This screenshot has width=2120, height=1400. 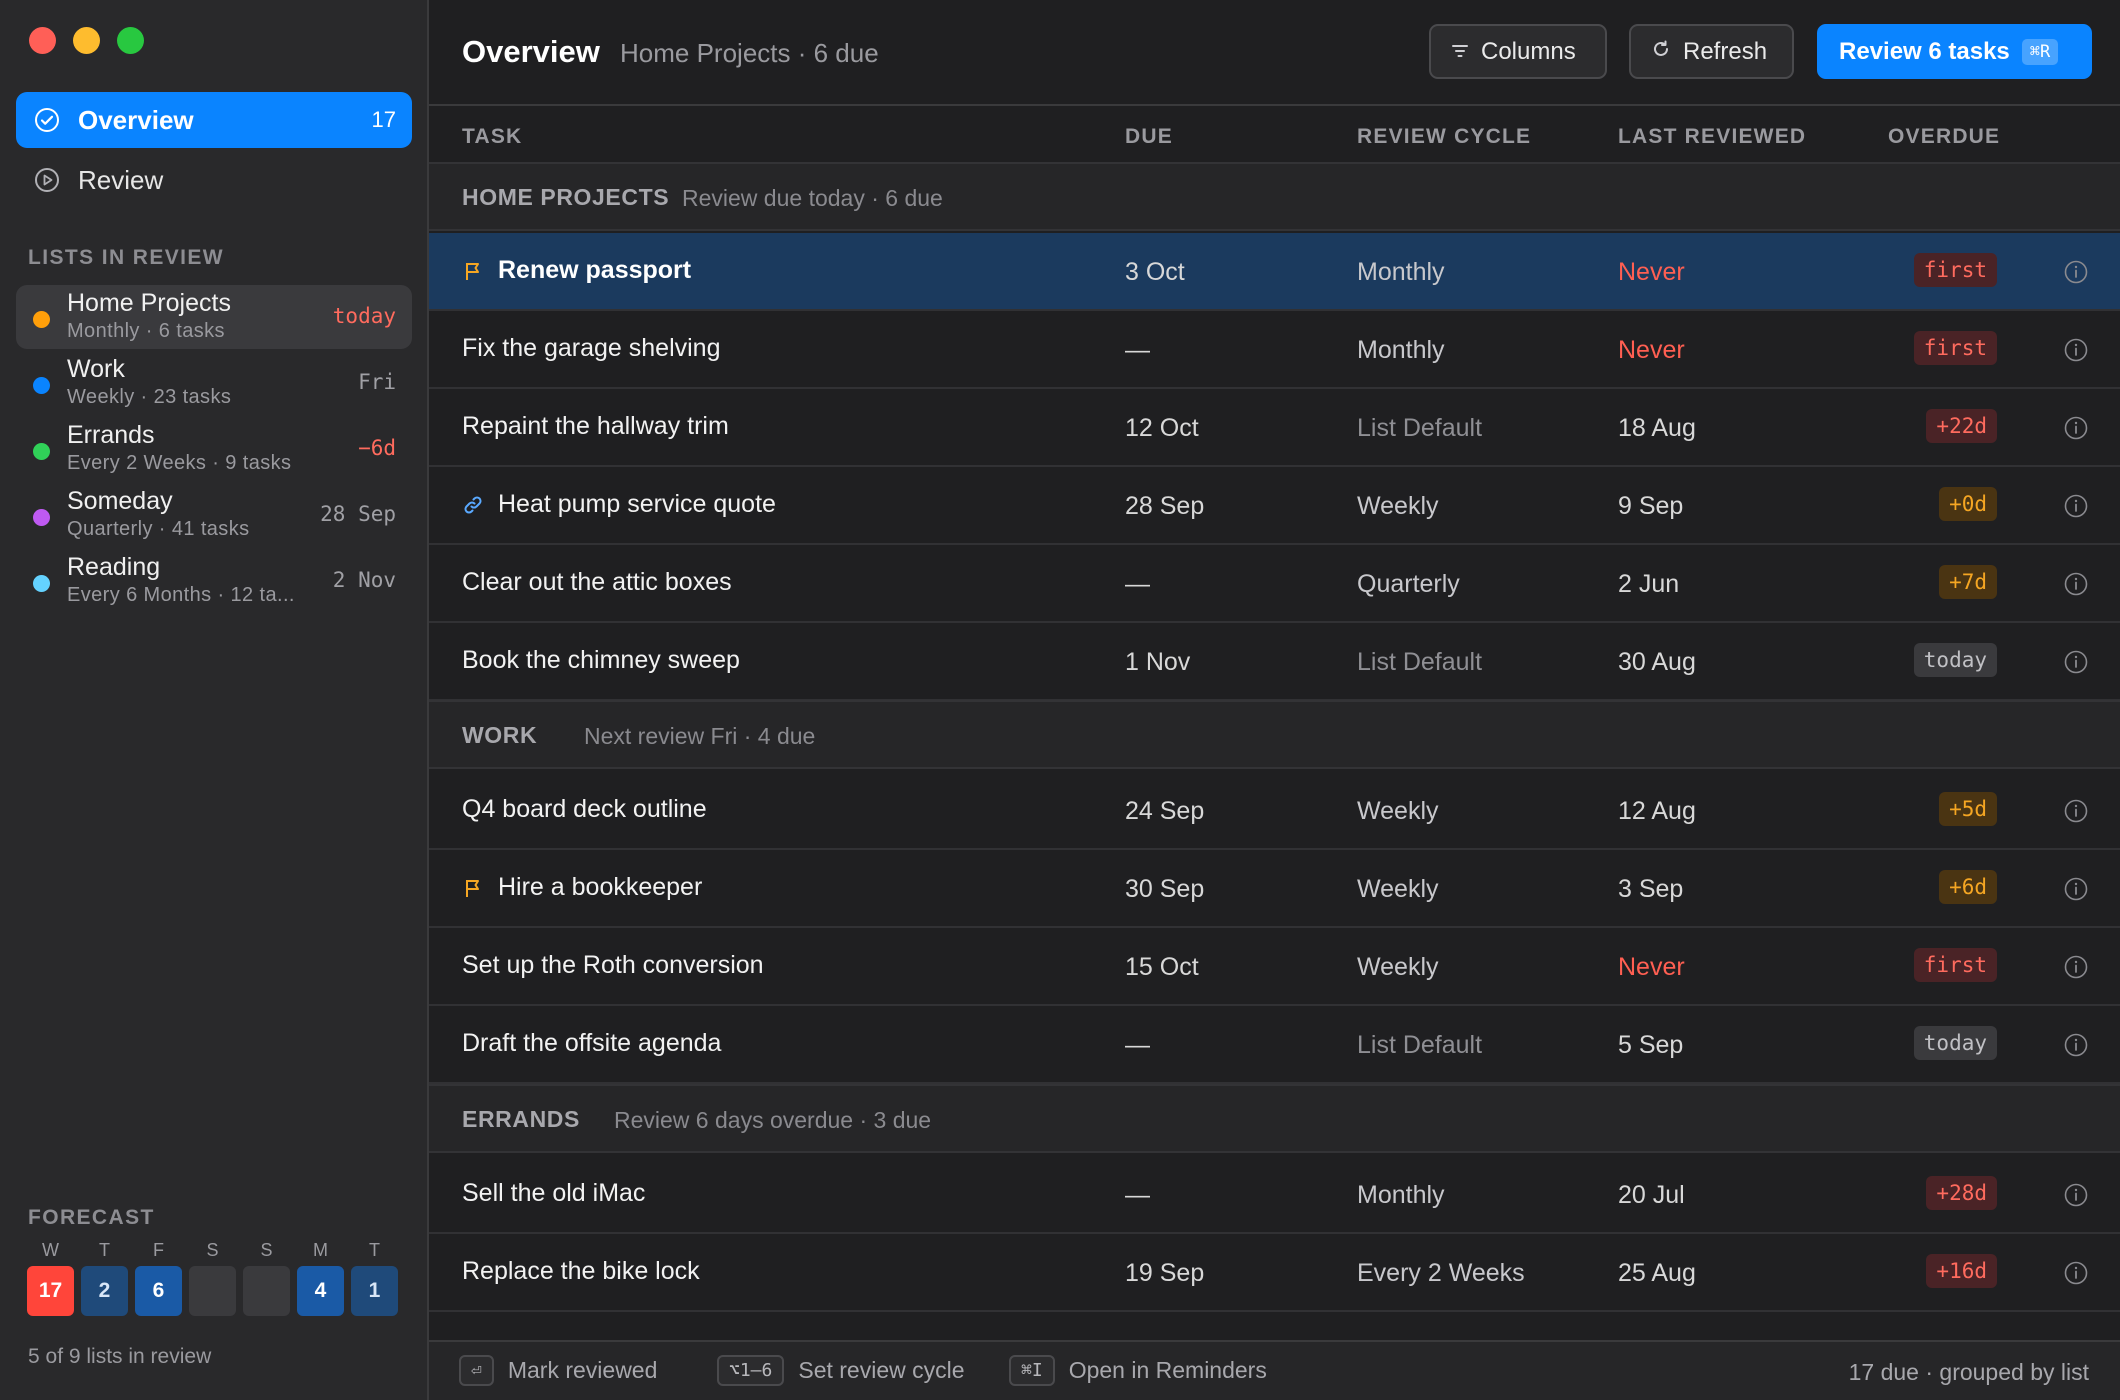 What do you see at coordinates (214, 581) in the screenshot?
I see `sidebar-list-reading: Reading Every 6 Months · 12 ta... 2 Nov` at bounding box center [214, 581].